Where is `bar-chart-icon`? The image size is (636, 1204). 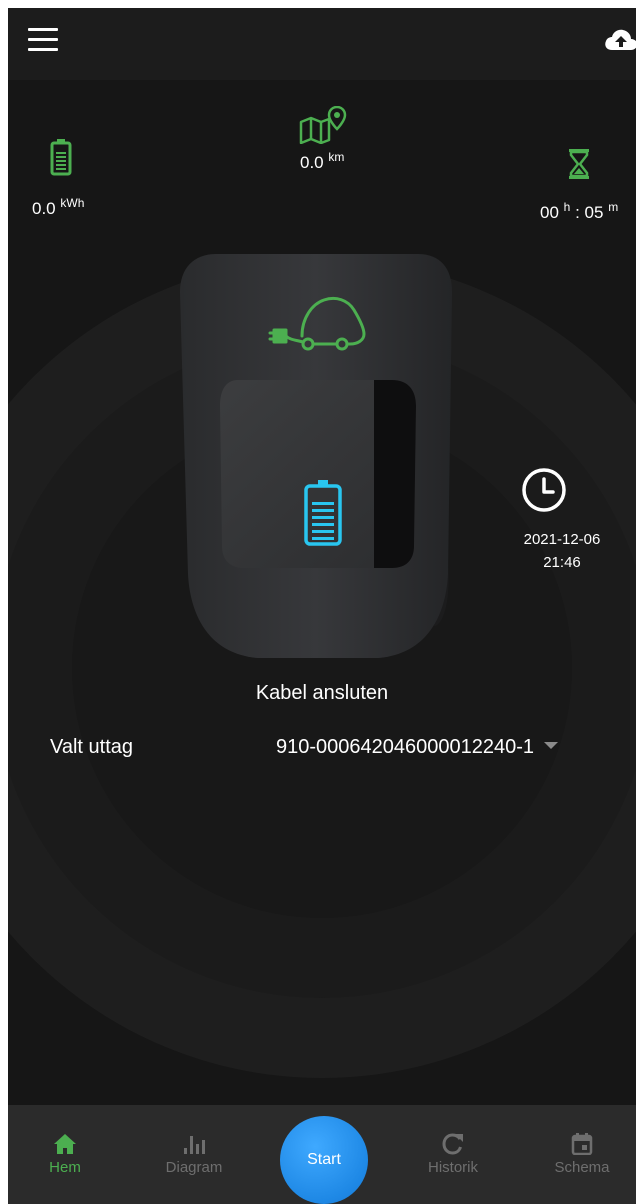
bar-chart-icon is located at coordinates (194, 1145).